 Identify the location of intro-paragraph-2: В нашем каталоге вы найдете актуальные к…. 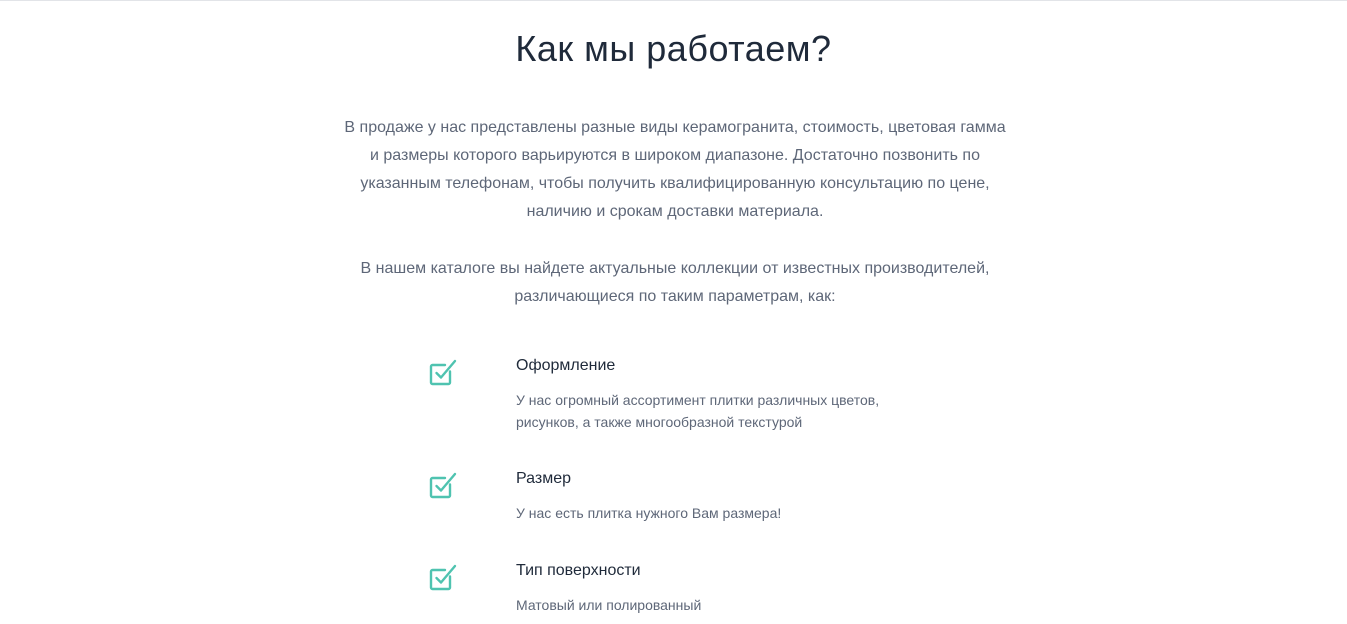
(675, 282).